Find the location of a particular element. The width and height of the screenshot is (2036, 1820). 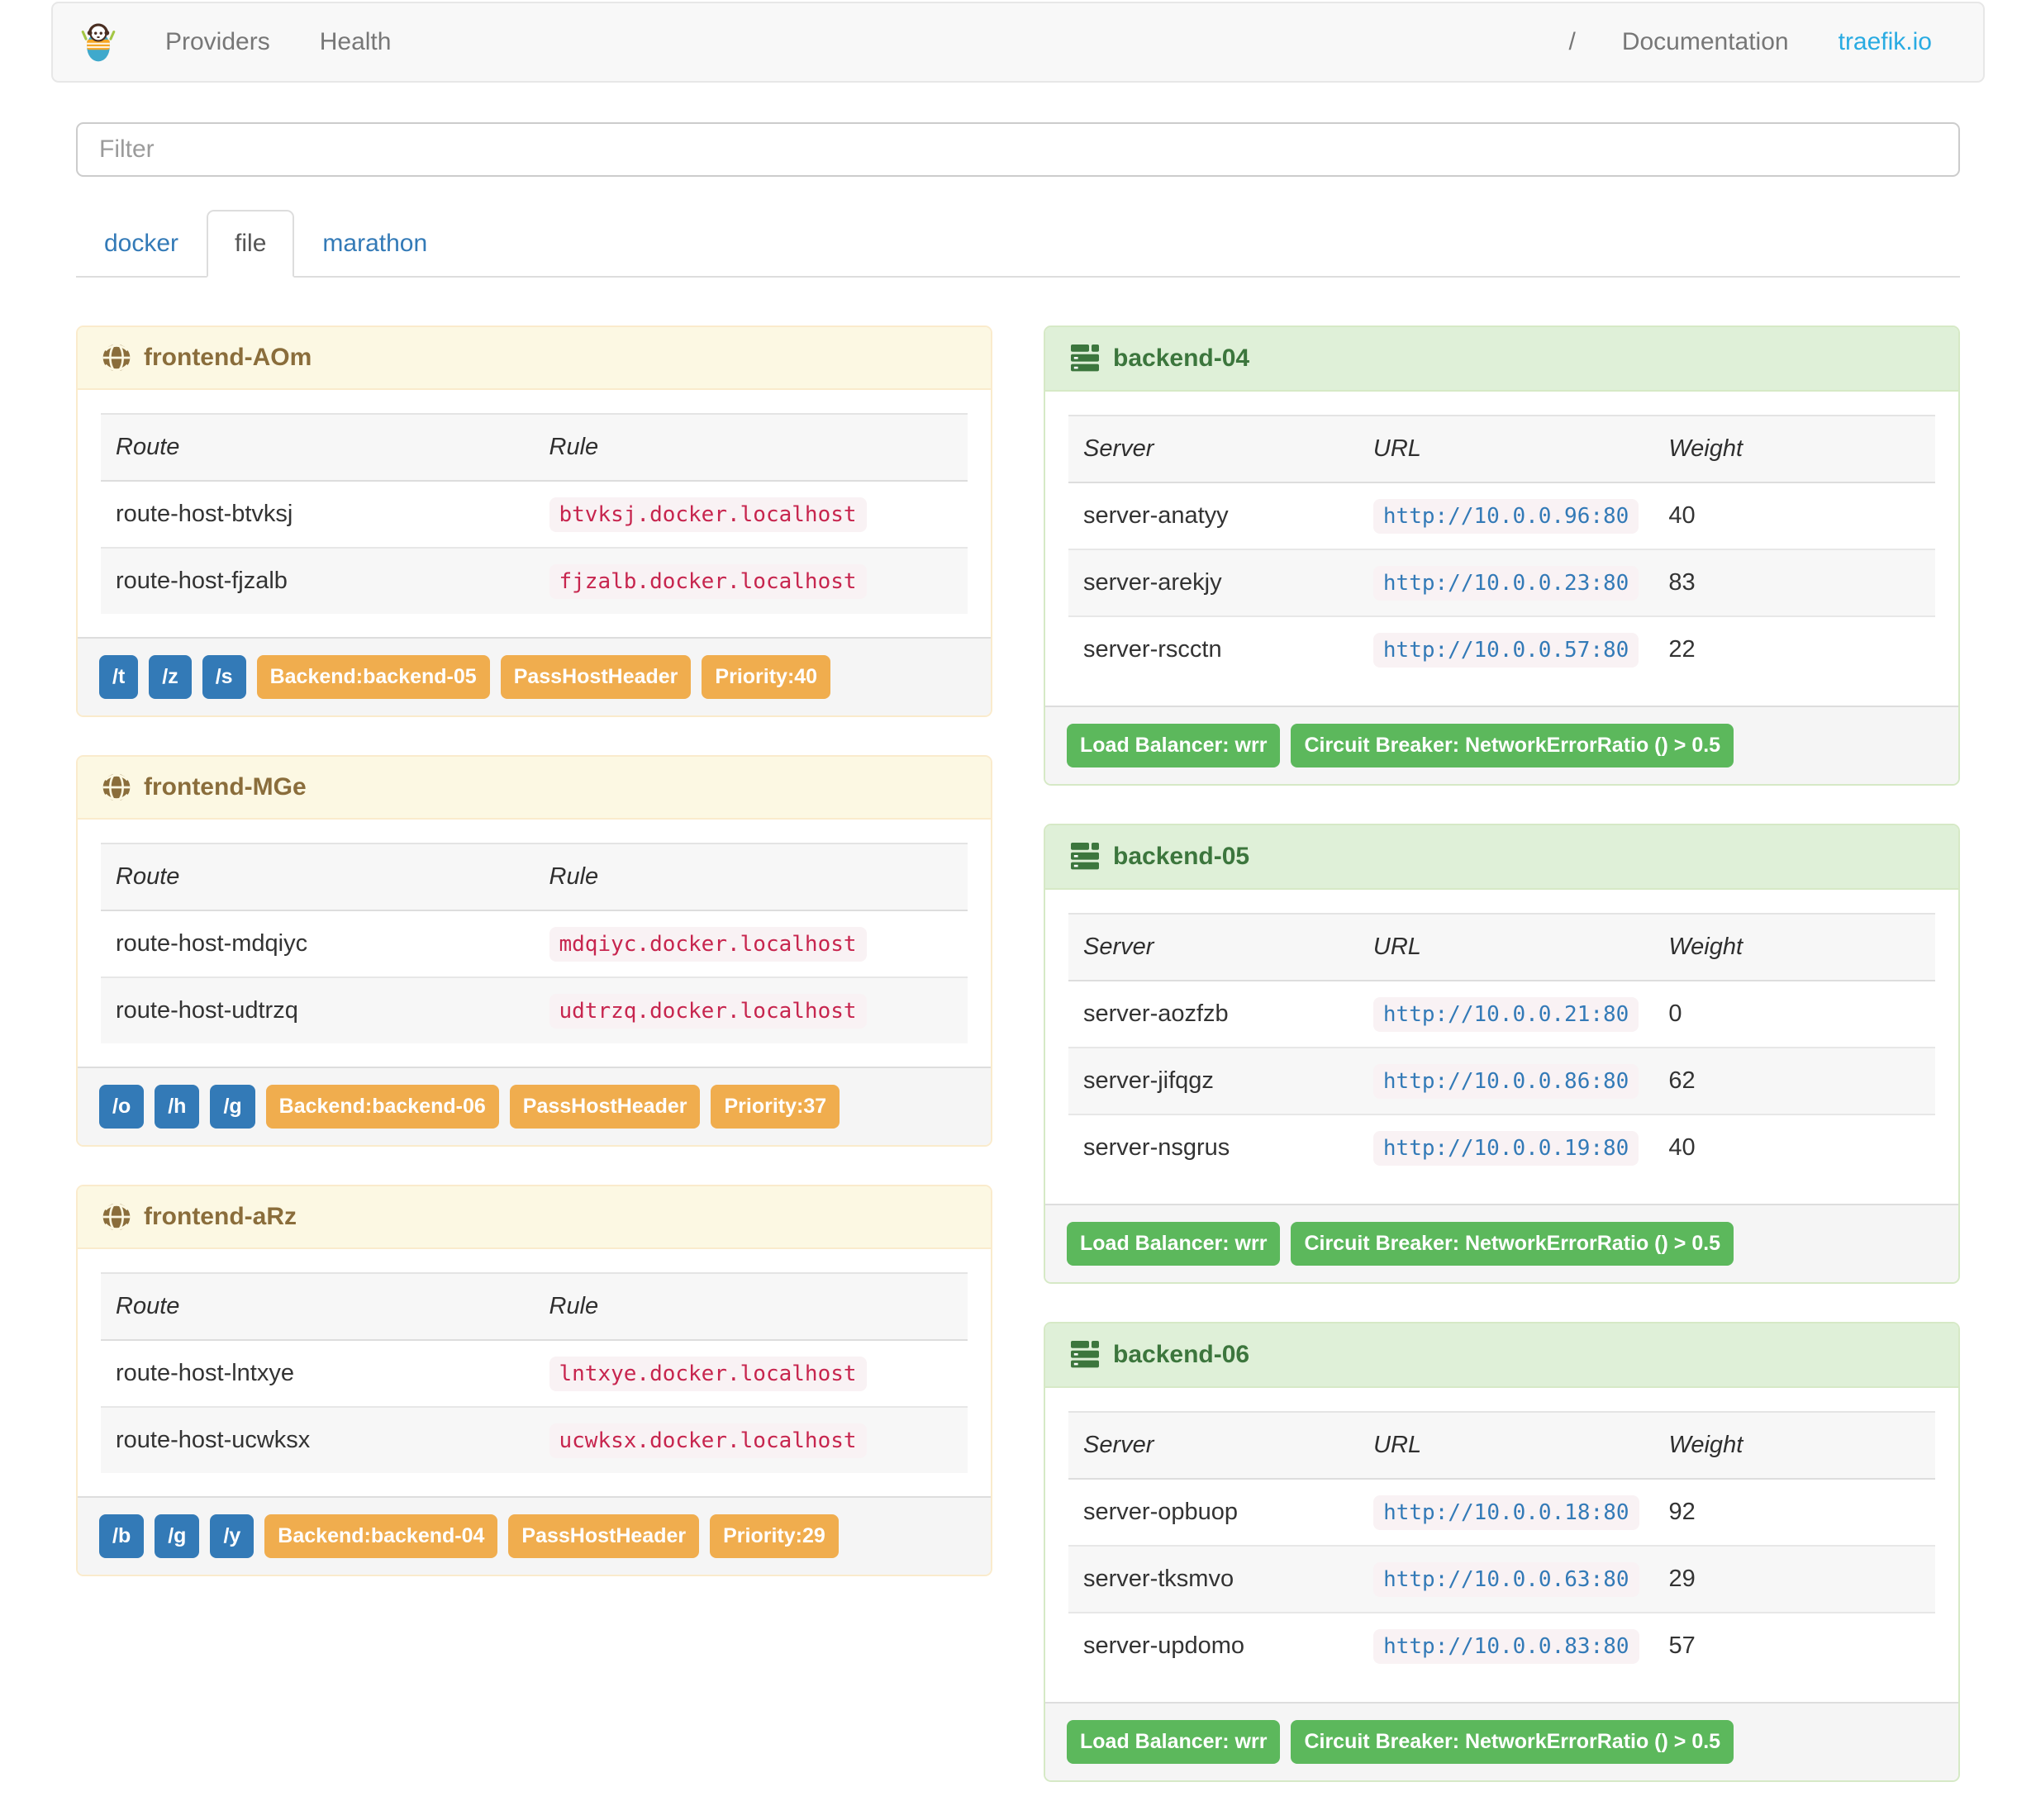

server-url-link: http://10.0.0.23:80 is located at coordinates (1506, 583).